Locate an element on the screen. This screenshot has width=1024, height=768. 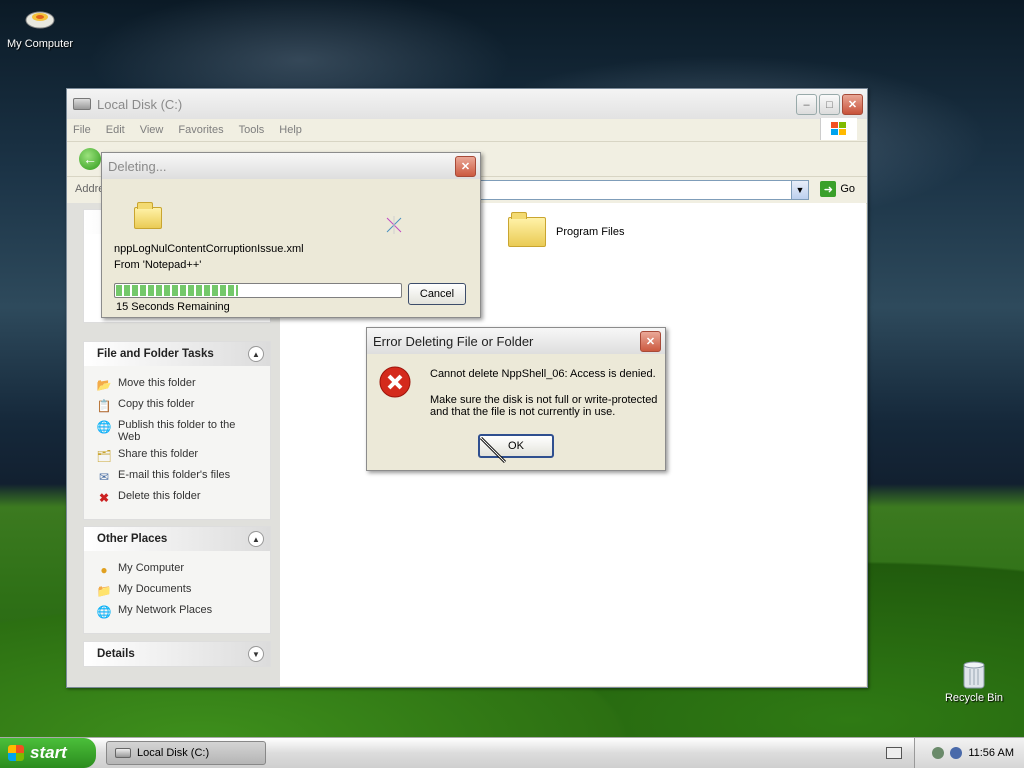
place-label: My Network Places is located at coordinates (165, 610).